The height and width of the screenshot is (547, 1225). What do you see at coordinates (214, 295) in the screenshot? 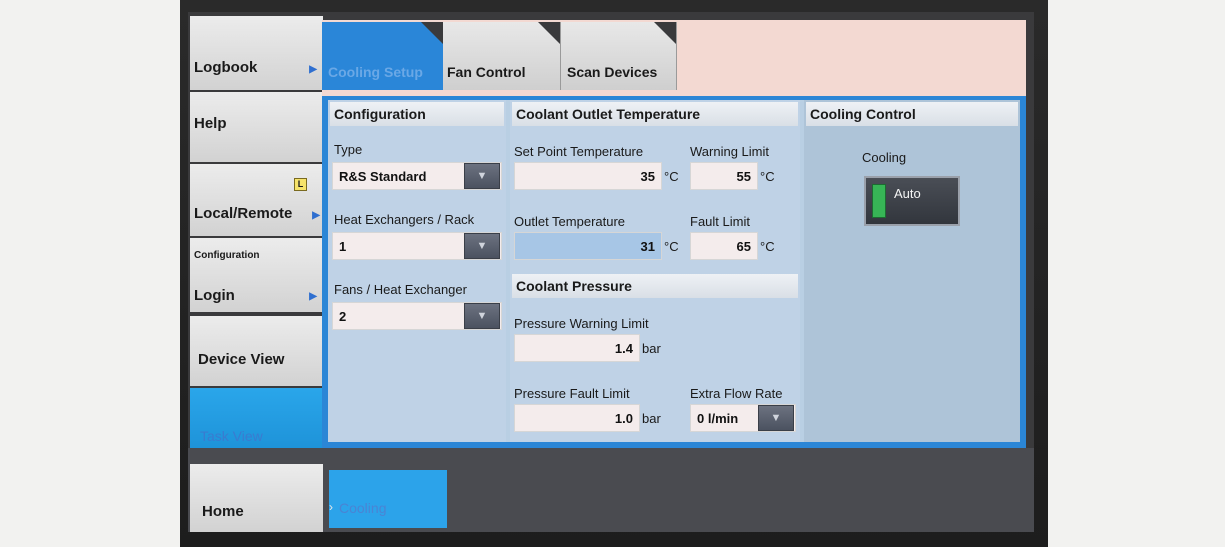
I see `nav-login-label: Login` at bounding box center [214, 295].